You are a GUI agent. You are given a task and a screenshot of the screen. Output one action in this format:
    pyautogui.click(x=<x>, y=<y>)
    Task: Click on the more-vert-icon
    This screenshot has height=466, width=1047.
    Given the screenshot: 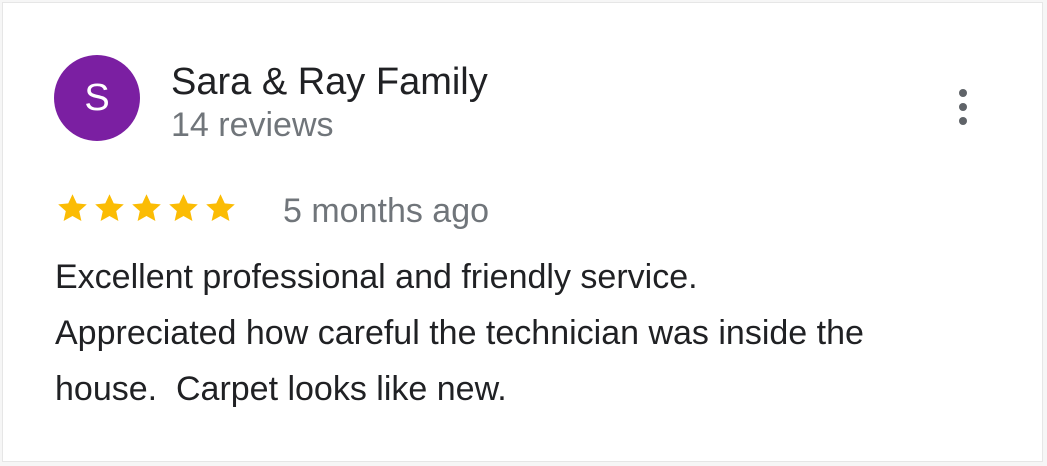 What is the action you would take?
    pyautogui.click(x=963, y=107)
    